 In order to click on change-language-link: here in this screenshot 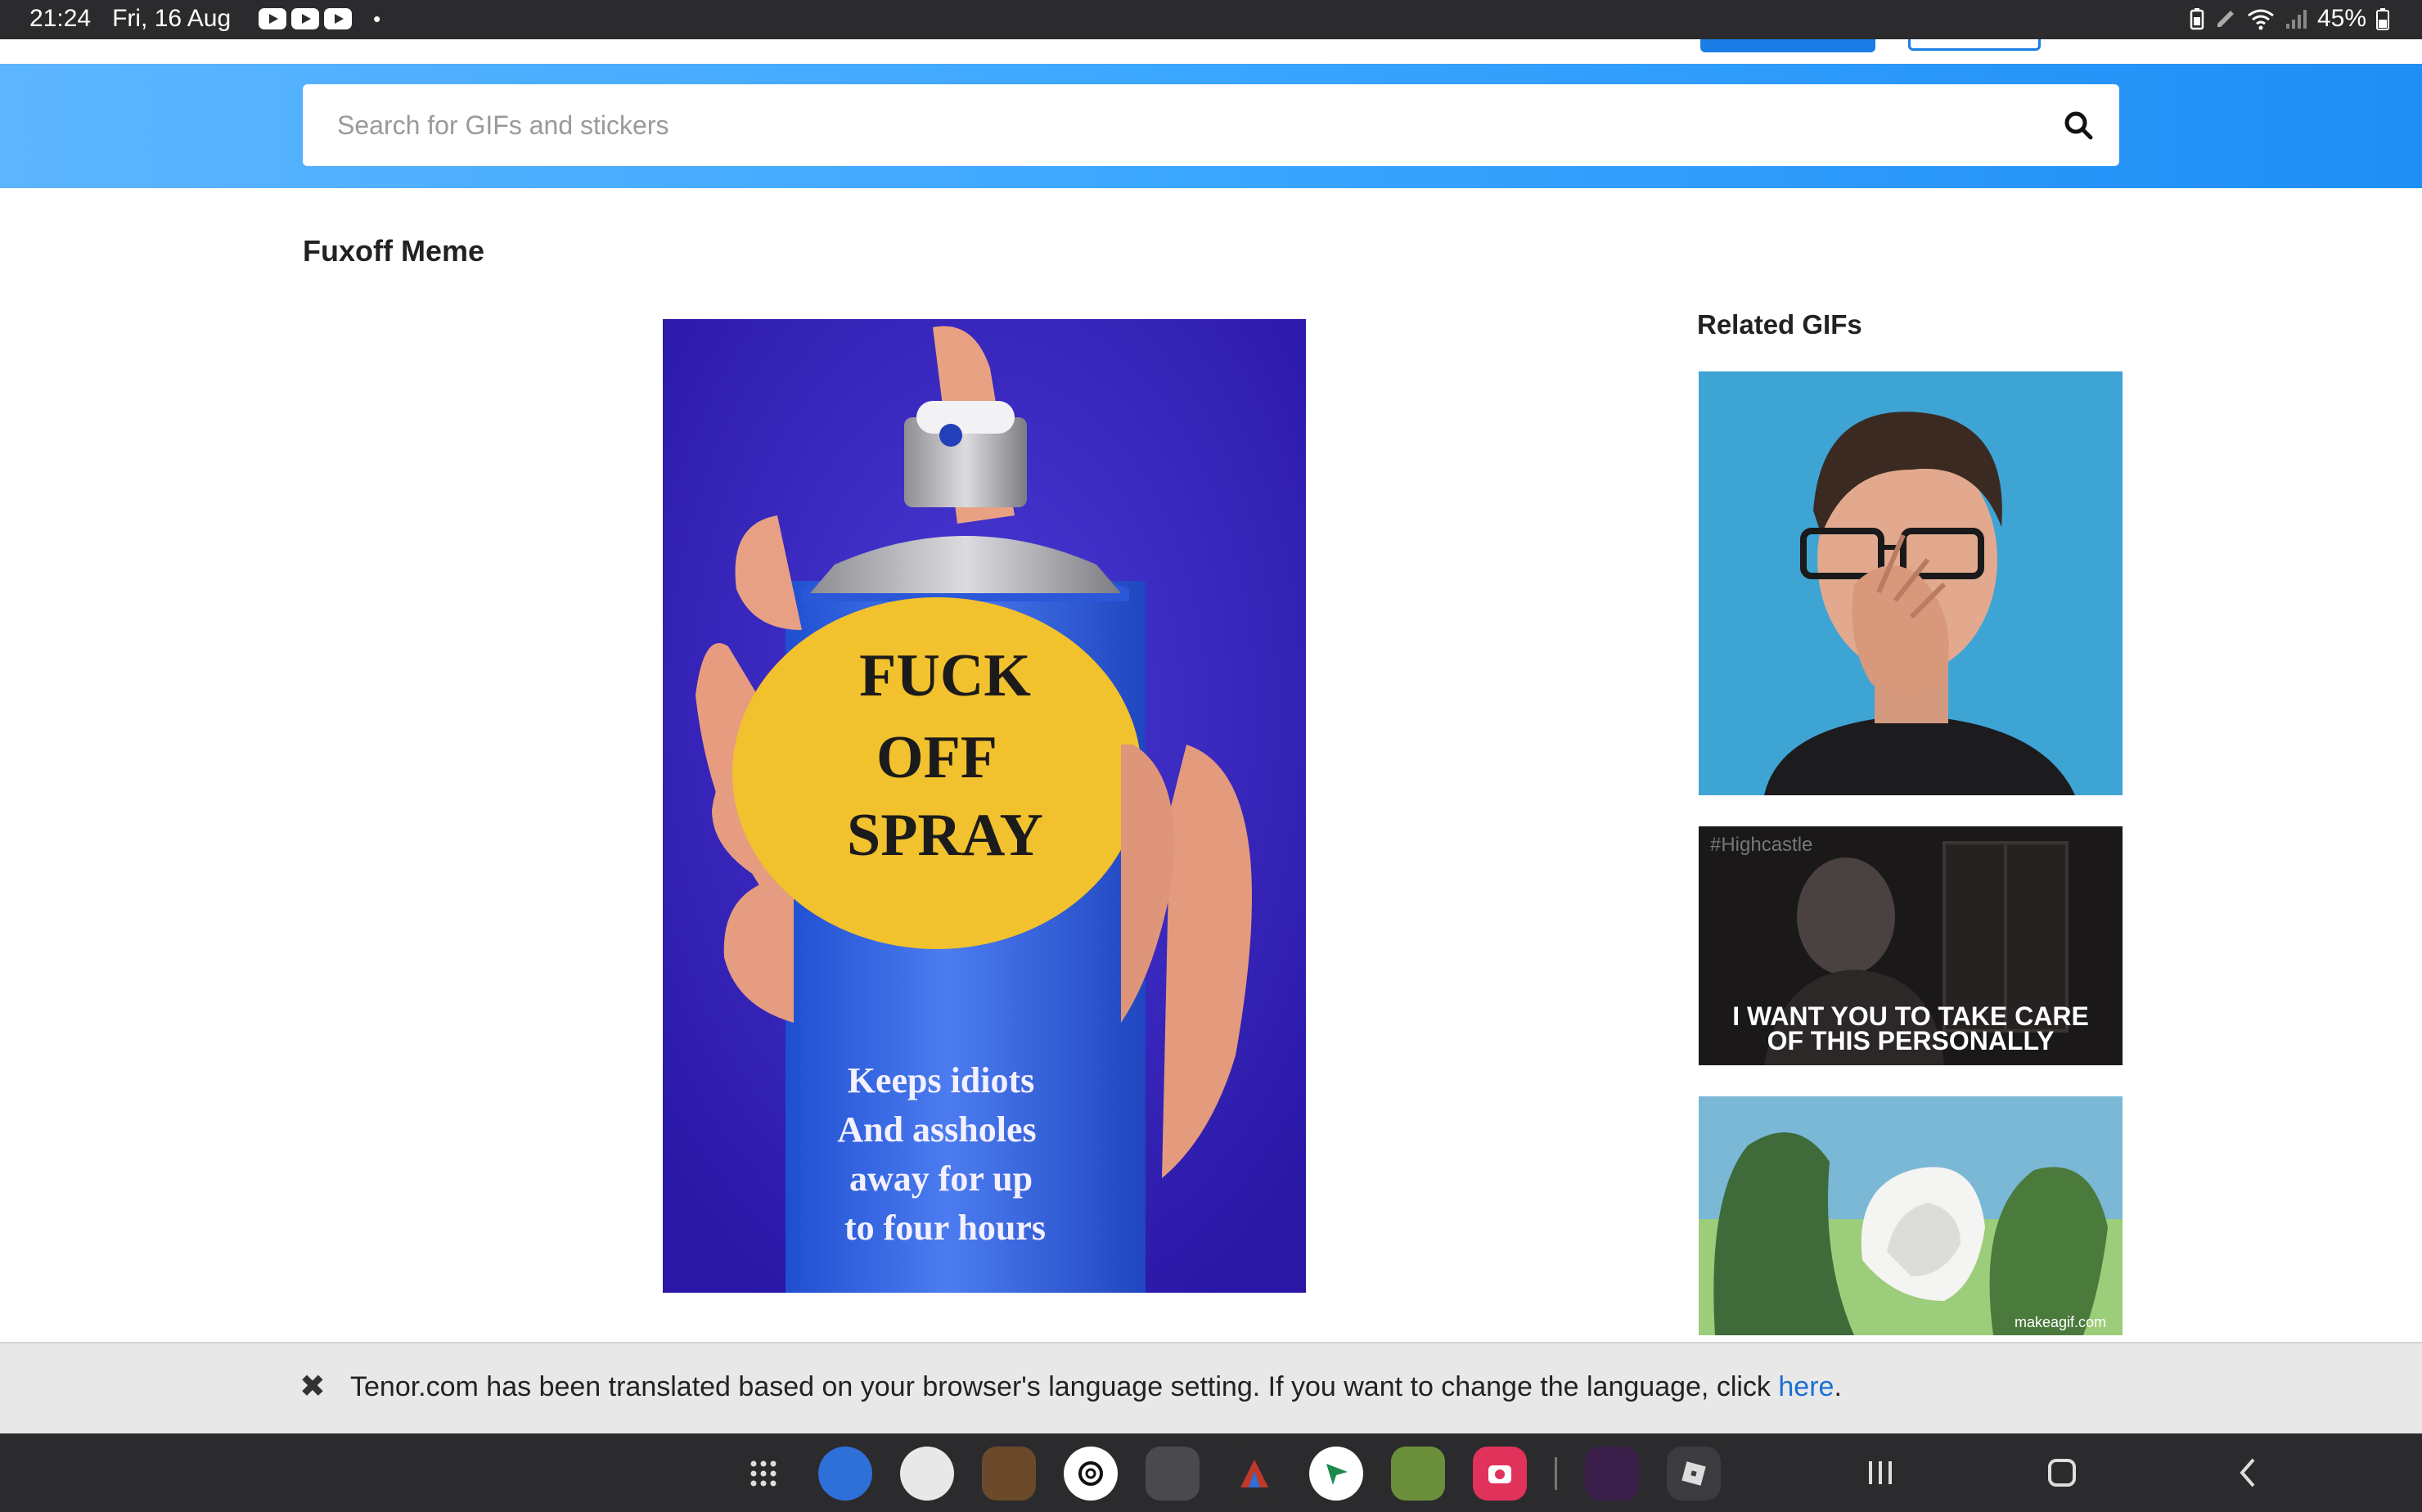, I will do `click(1806, 1387)`.